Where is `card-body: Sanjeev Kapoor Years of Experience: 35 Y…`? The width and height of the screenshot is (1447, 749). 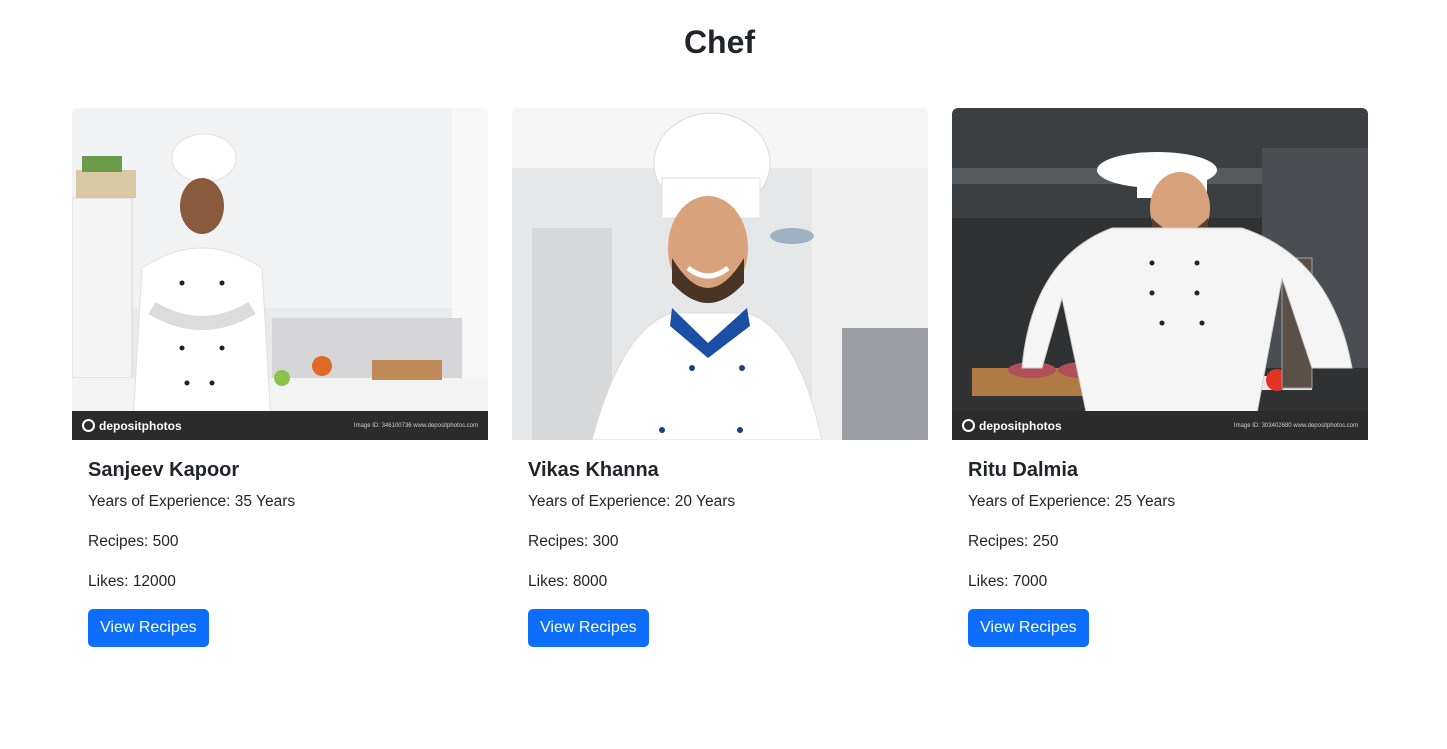 card-body: Sanjeev Kapoor Years of Experience: 35 Y… is located at coordinates (280, 543).